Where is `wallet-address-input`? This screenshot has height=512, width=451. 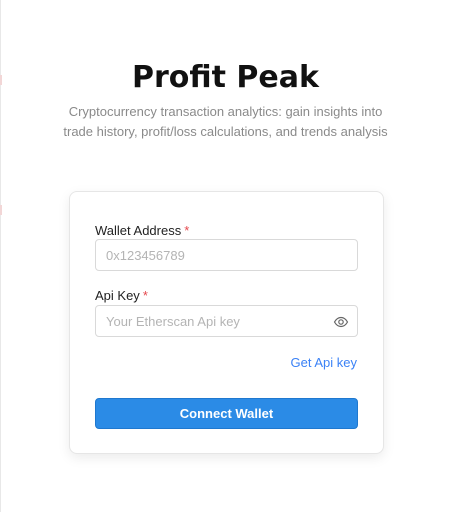 wallet-address-input is located at coordinates (226, 255).